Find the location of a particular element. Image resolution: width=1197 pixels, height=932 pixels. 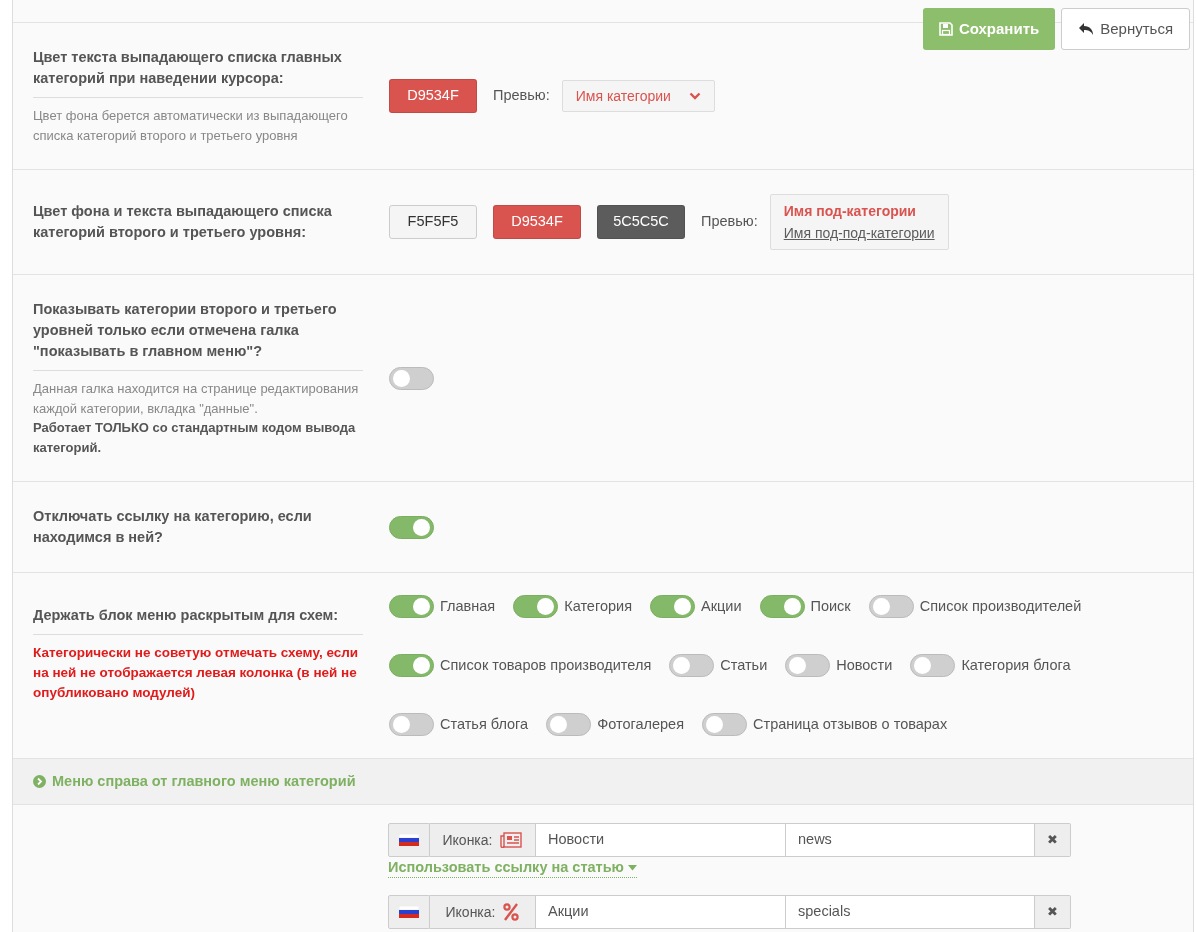

category-name: Имя категории is located at coordinates (623, 96).